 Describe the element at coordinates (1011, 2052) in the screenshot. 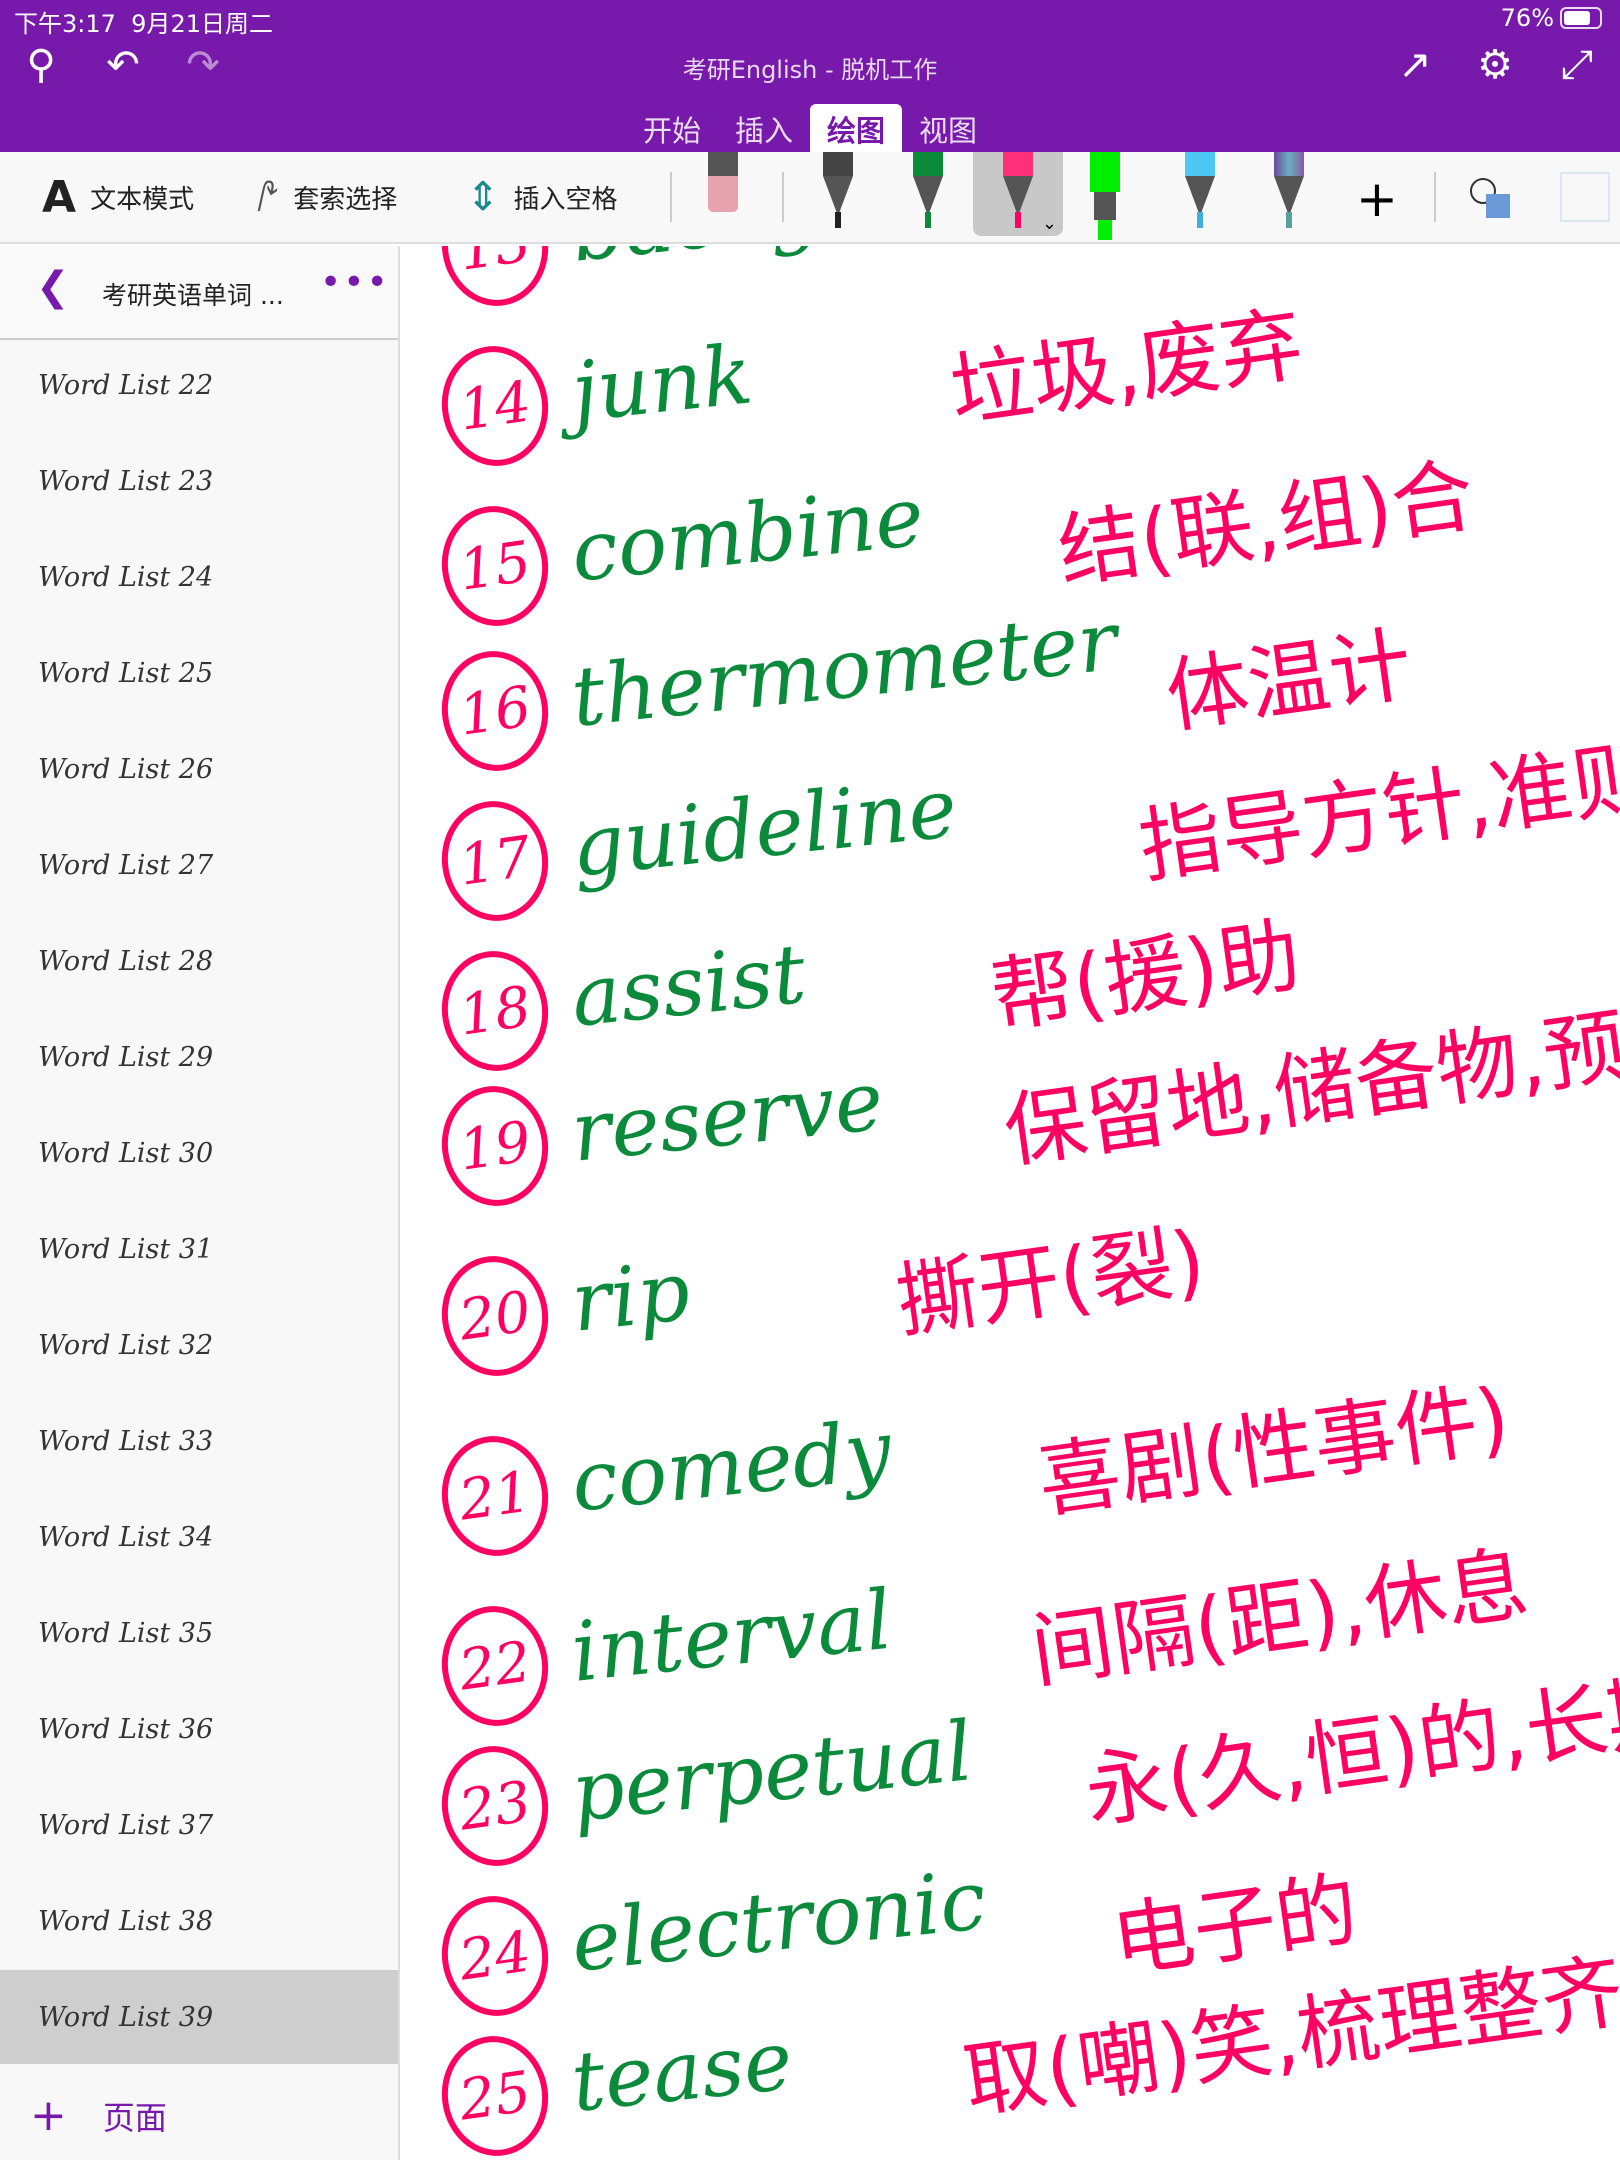

I see `note-entry: 25 tease 取(嘲)笑,梳理整齐` at that location.